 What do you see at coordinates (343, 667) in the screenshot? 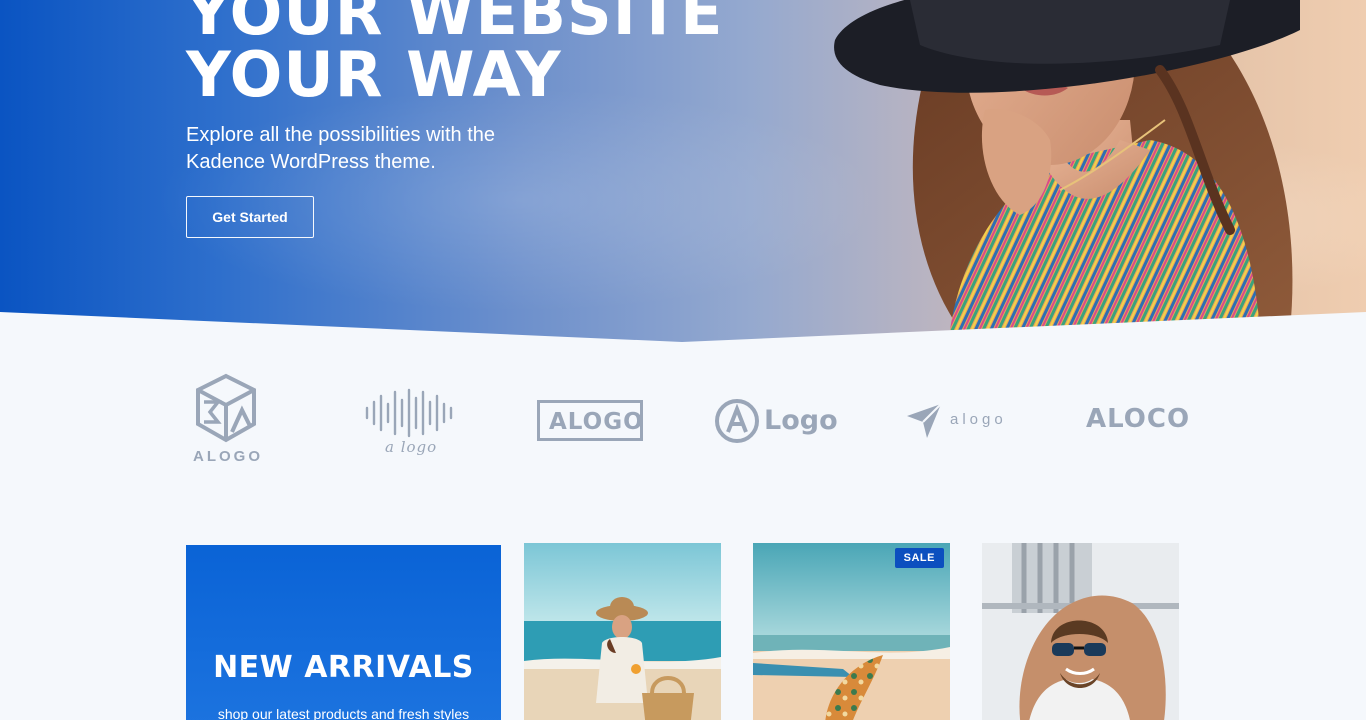
I see `new-arrivals-title: NEW ARRIVALS` at bounding box center [343, 667].